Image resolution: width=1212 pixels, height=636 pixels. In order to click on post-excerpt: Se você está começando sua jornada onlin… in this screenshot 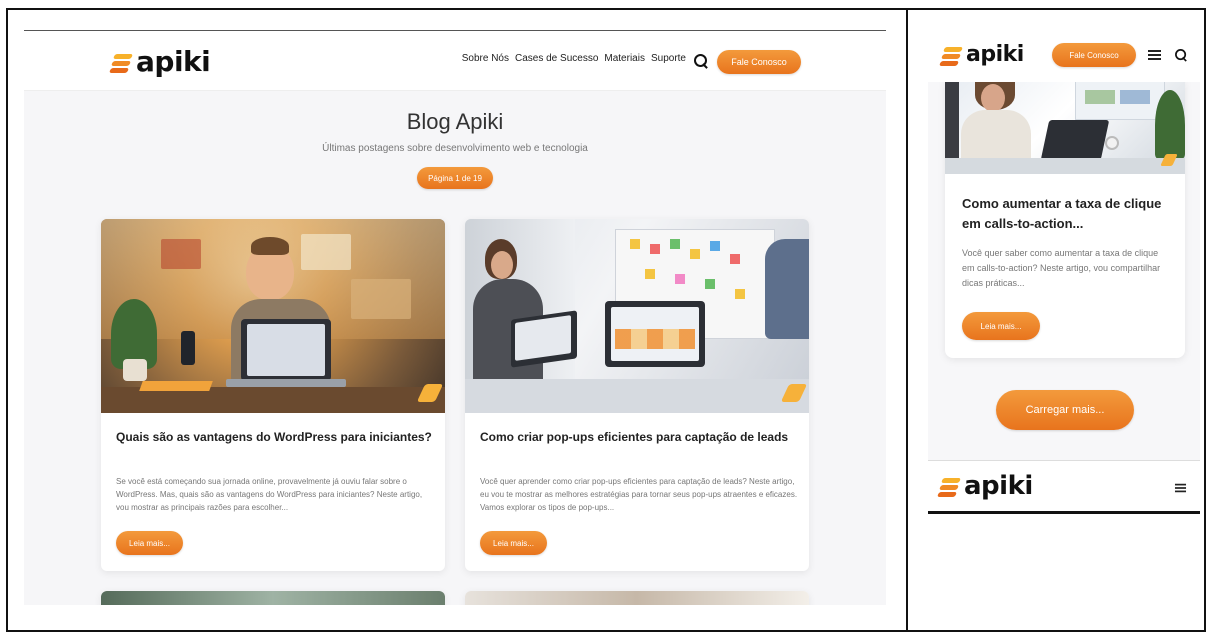, I will do `click(269, 494)`.